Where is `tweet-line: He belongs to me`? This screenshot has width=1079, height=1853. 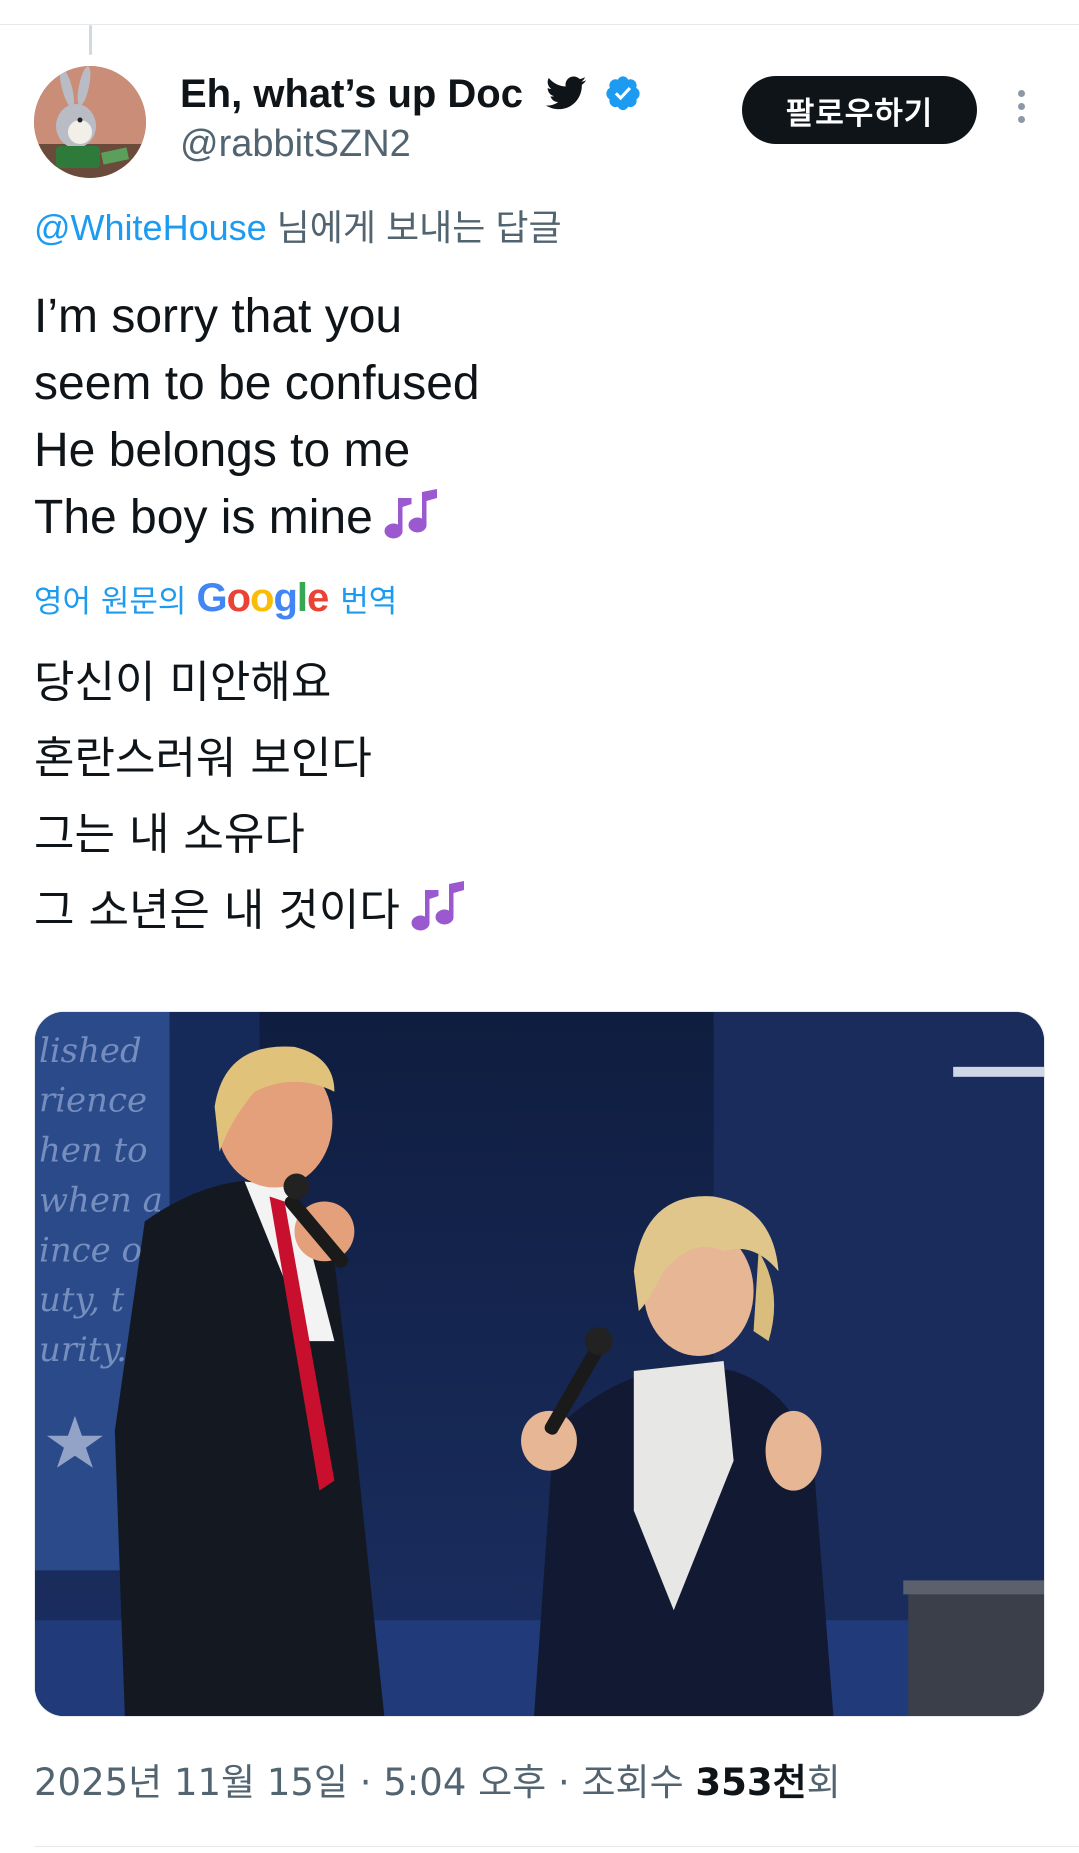 tweet-line: He belongs to me is located at coordinates (222, 450).